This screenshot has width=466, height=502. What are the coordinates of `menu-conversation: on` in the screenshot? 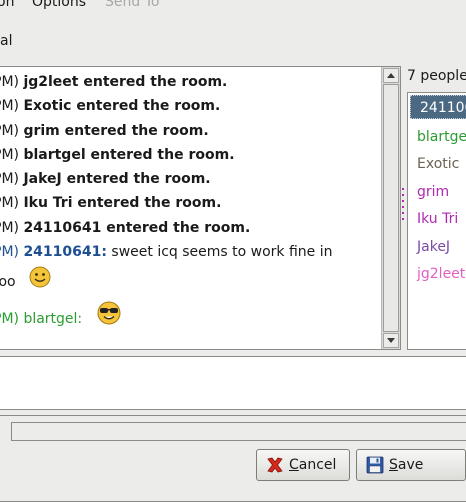 It's located at (7, 5).